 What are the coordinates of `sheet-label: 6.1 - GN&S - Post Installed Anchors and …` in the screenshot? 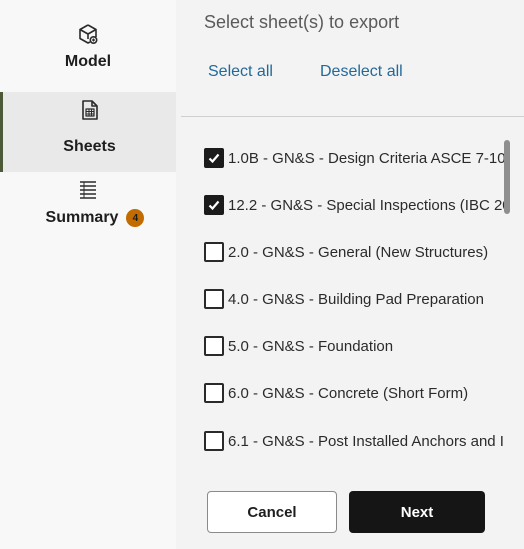 It's located at (366, 441).